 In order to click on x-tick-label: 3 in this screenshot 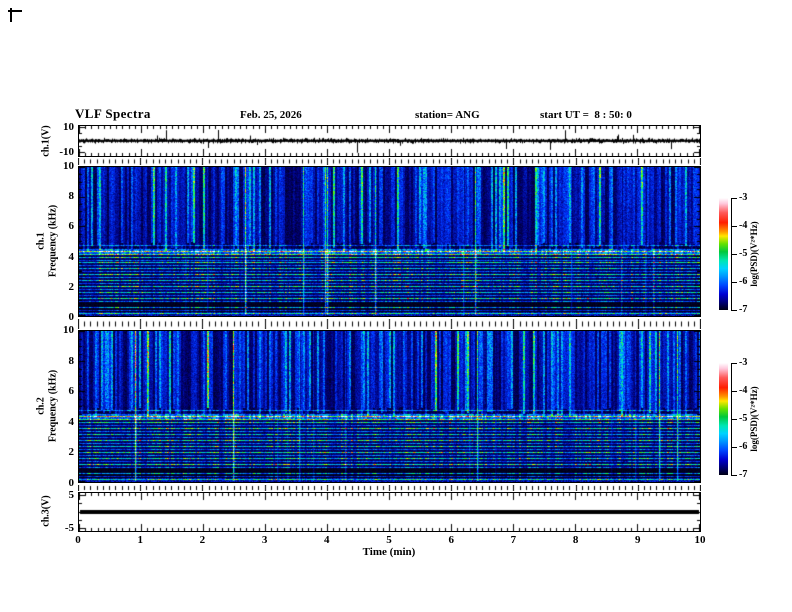, I will do `click(264, 540)`.